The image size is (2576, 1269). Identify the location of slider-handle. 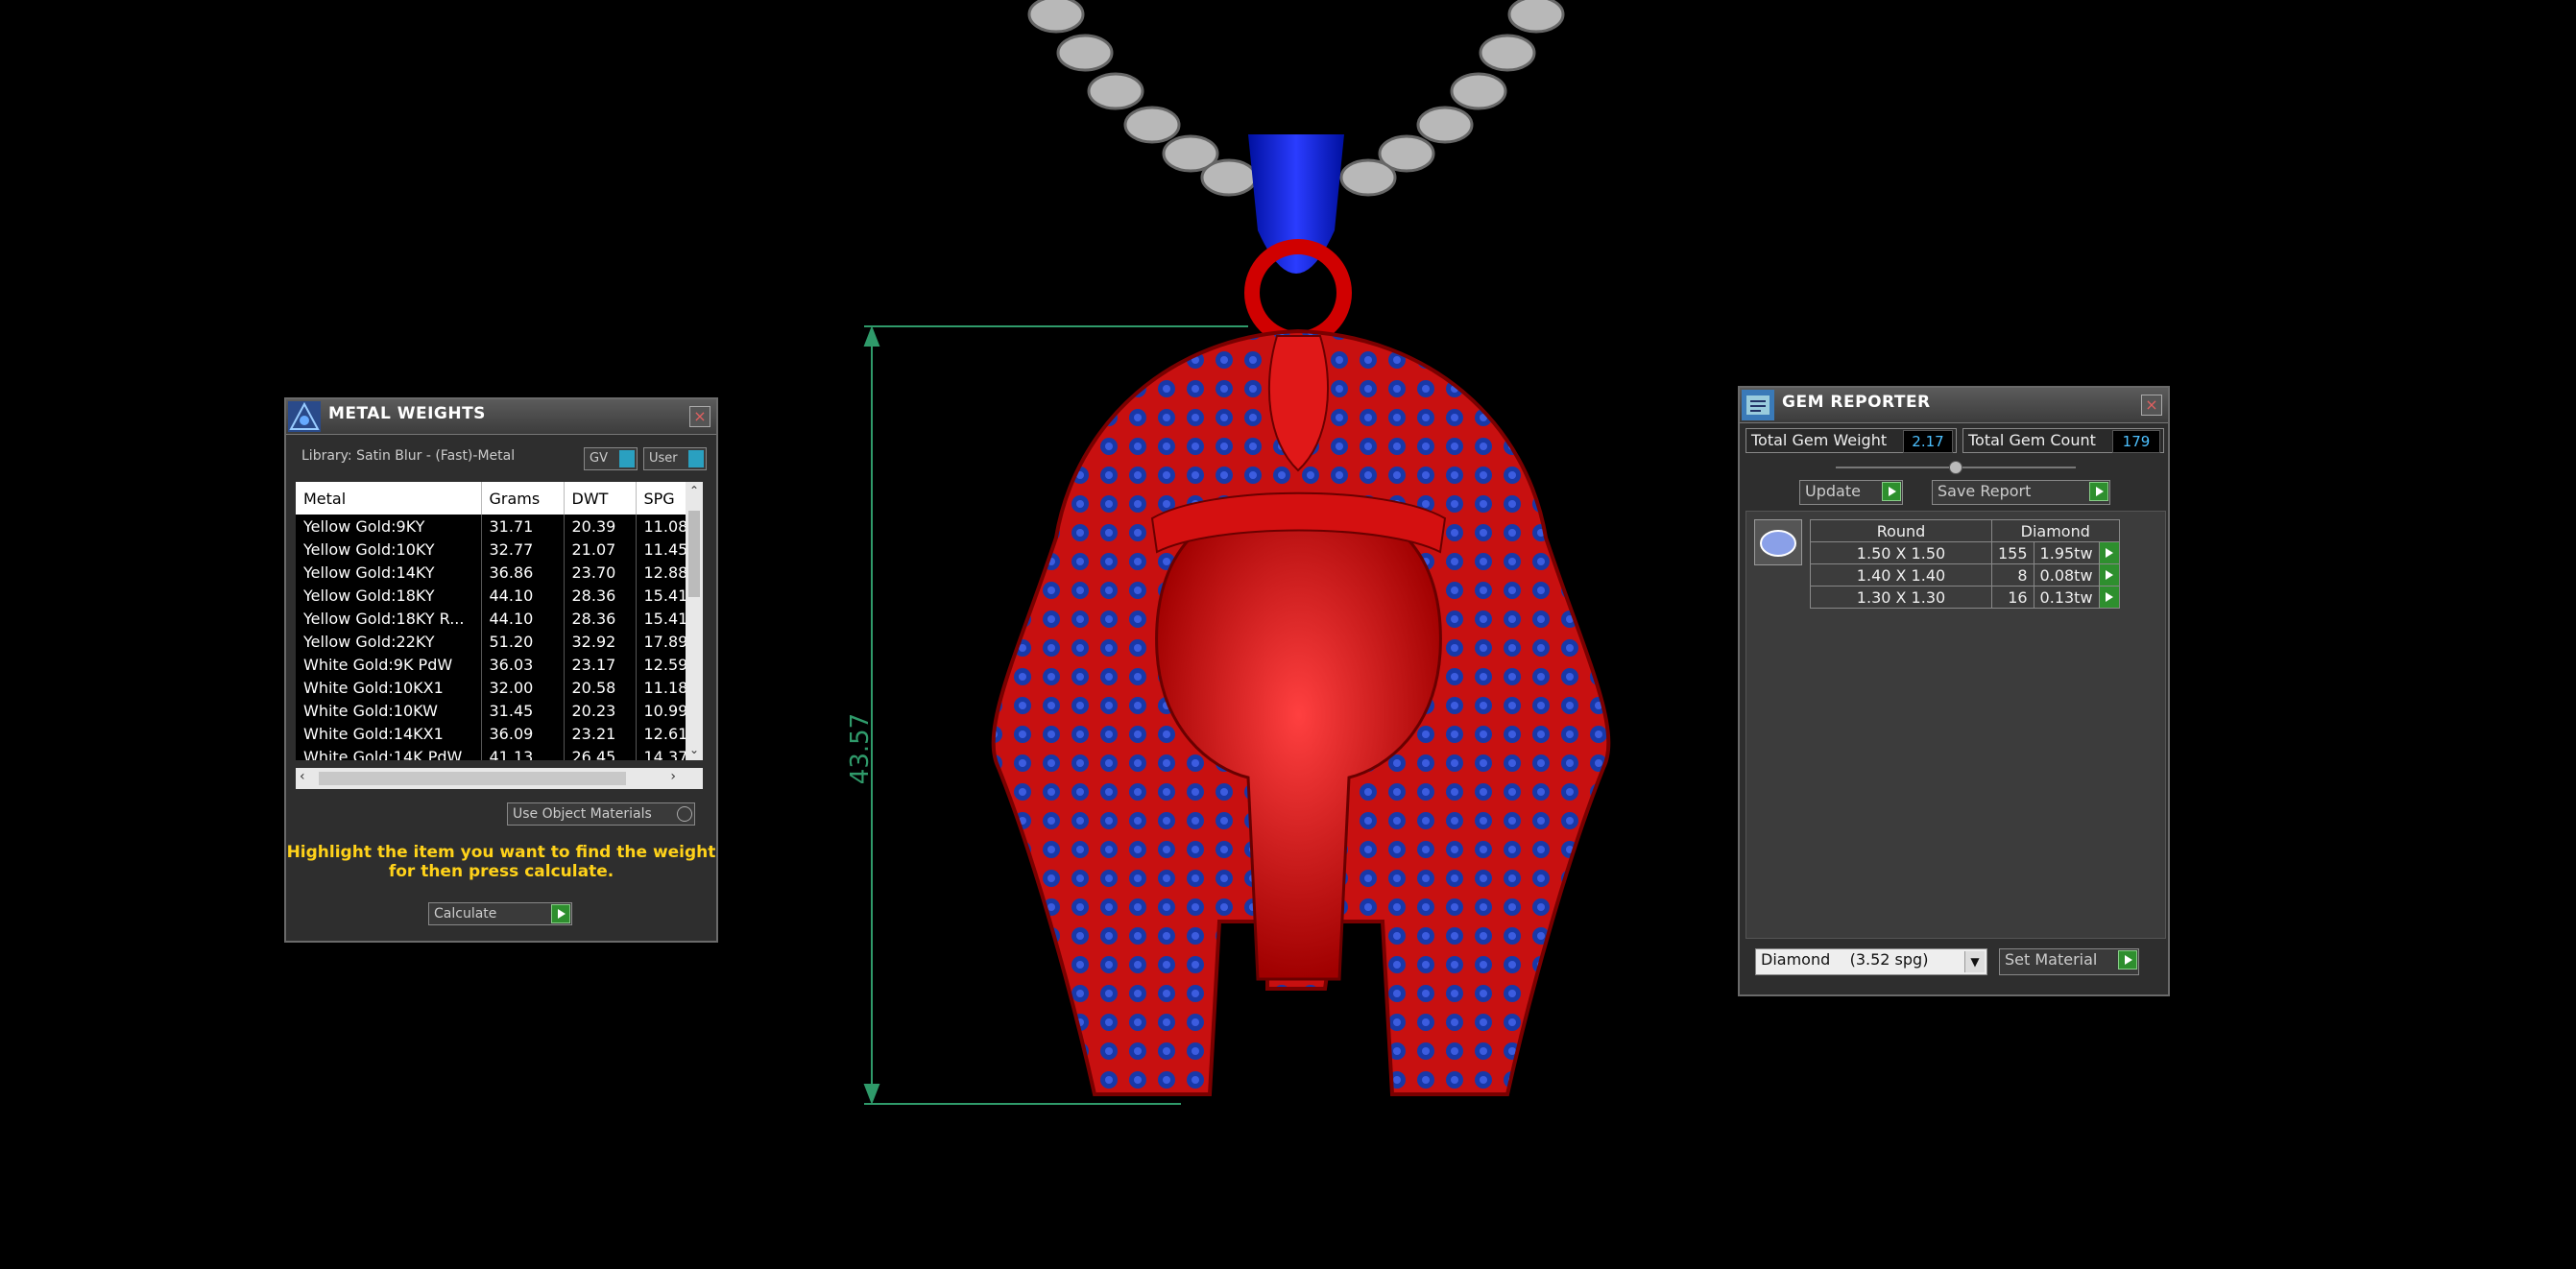
(1955, 467).